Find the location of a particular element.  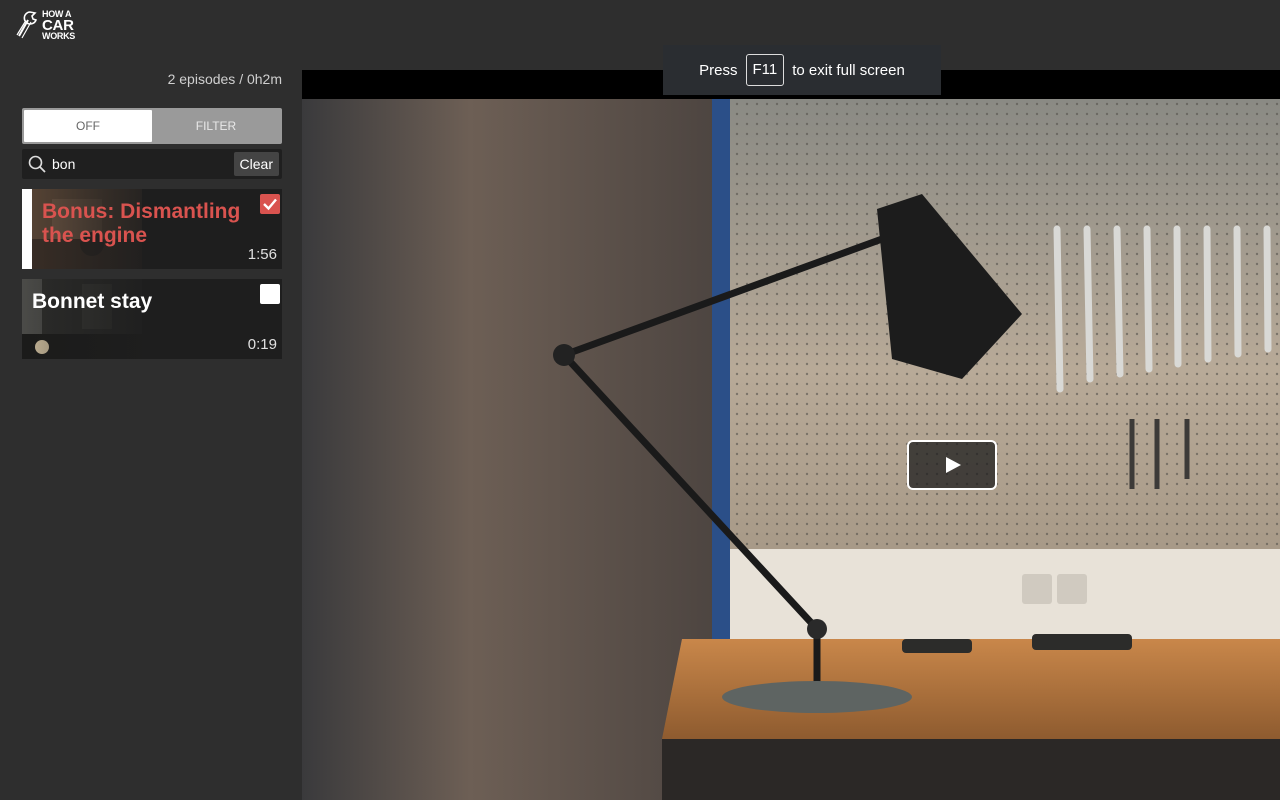

episode-title: Bonnet stay is located at coordinates (92, 301).